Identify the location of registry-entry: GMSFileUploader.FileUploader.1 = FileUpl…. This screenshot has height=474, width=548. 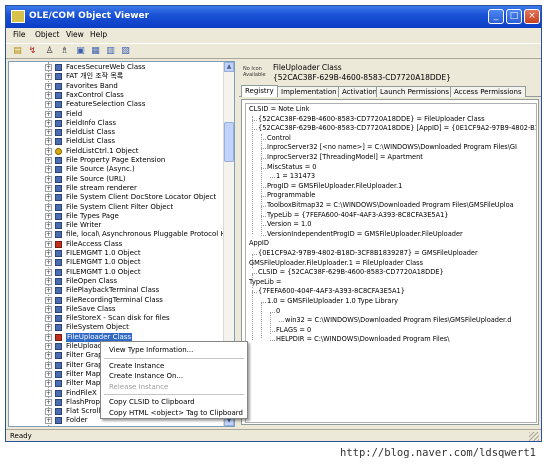
(336, 263).